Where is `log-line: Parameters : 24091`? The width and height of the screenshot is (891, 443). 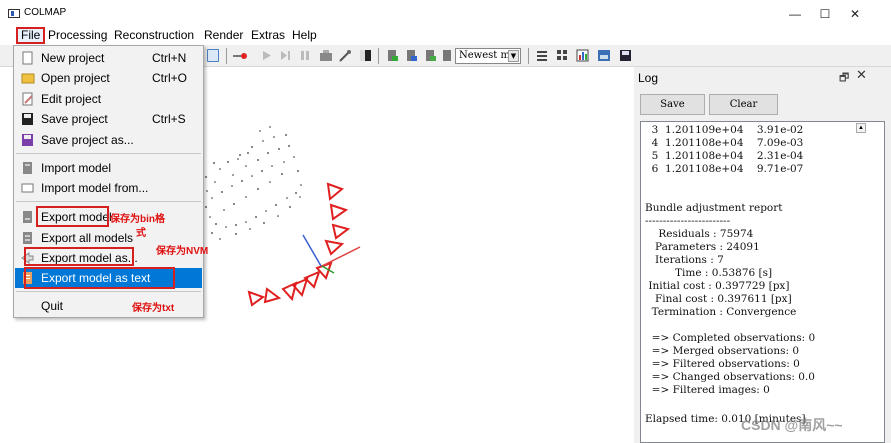
log-line: Parameters : 24091 is located at coordinates (702, 247).